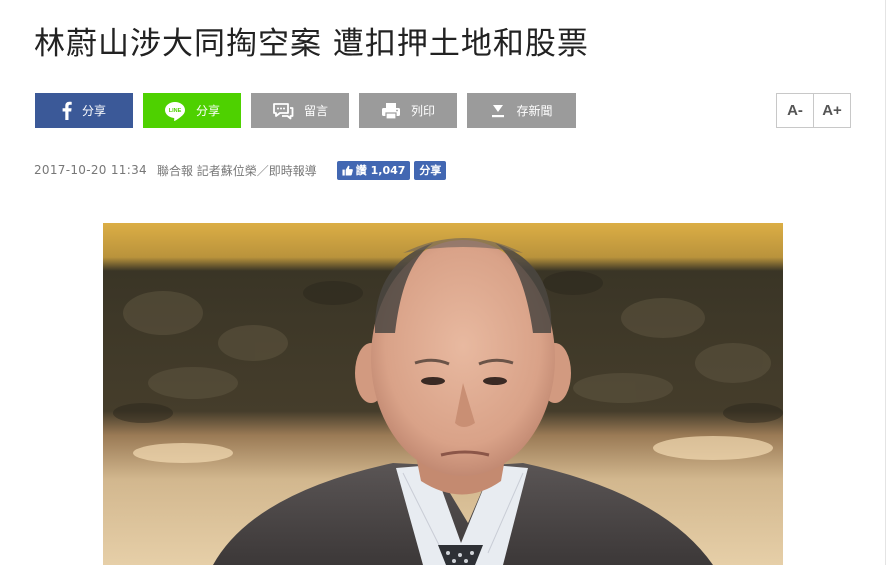 This screenshot has height=565, width=888. I want to click on line-icon-text: LINE, so click(175, 111).